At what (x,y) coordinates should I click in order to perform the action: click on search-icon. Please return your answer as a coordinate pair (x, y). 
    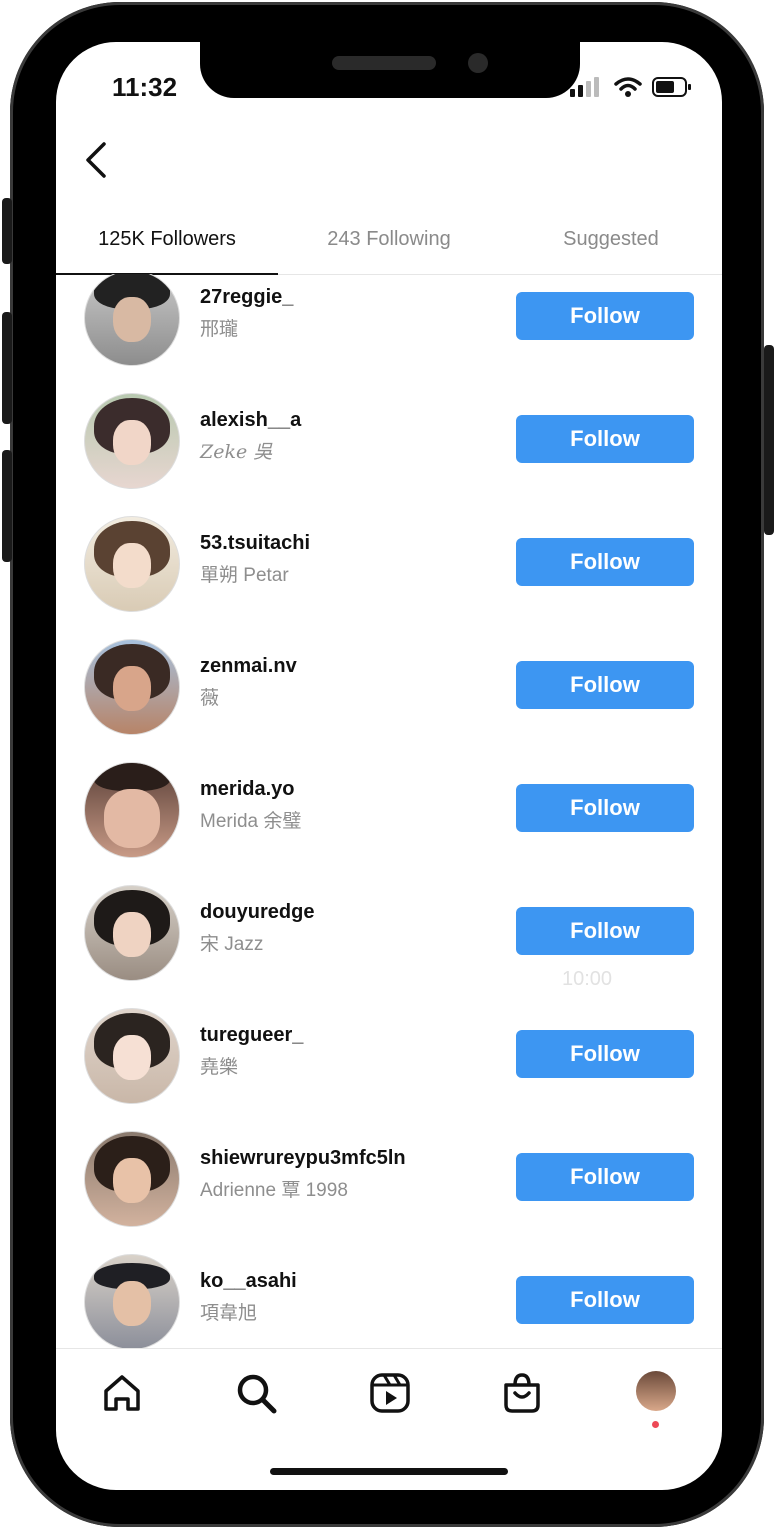
    Looking at the image, I should click on (256, 1393).